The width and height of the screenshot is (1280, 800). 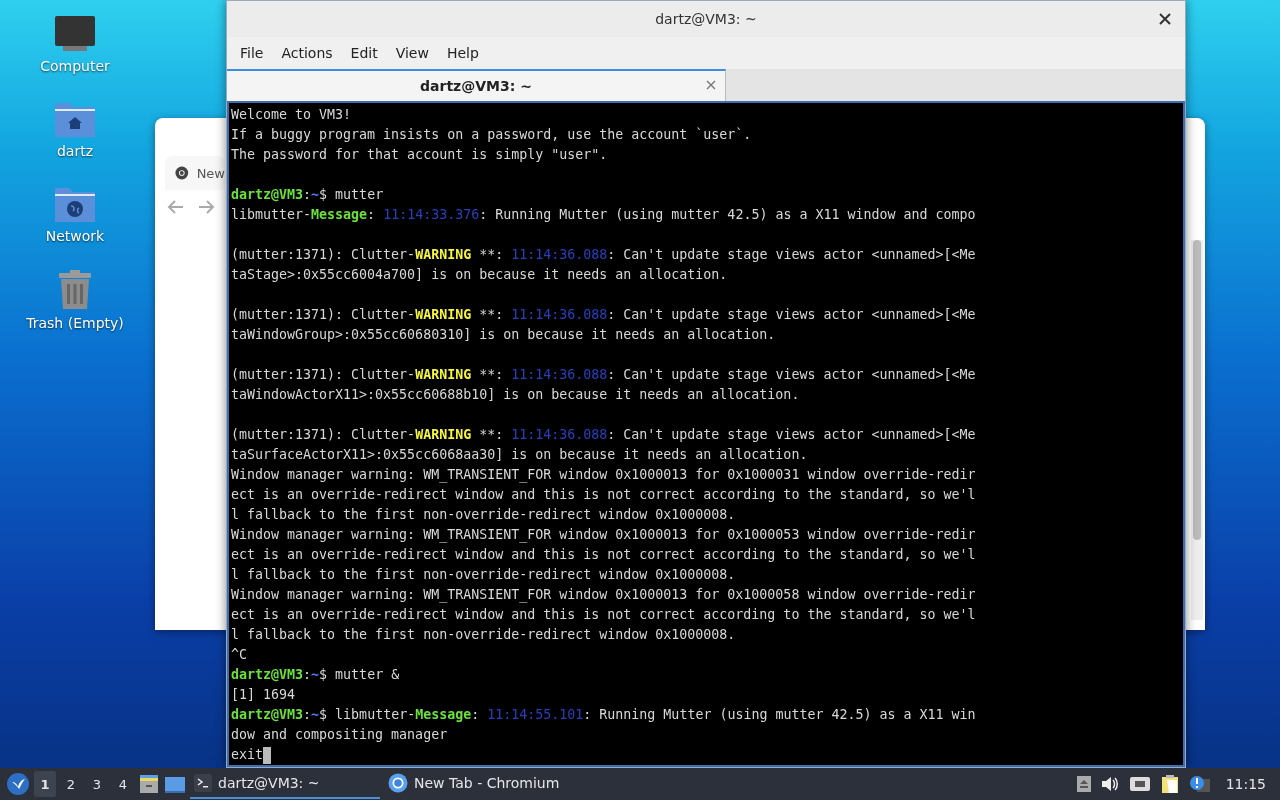 What do you see at coordinates (75, 236) in the screenshot?
I see `desktop-icon-label: Network` at bounding box center [75, 236].